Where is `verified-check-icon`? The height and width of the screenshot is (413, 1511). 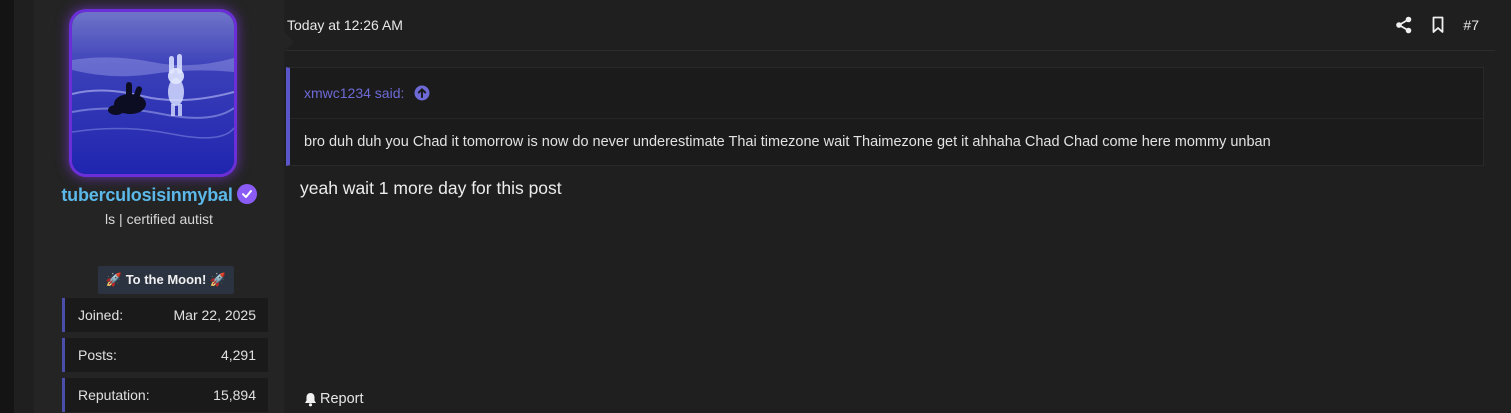 verified-check-icon is located at coordinates (246, 194).